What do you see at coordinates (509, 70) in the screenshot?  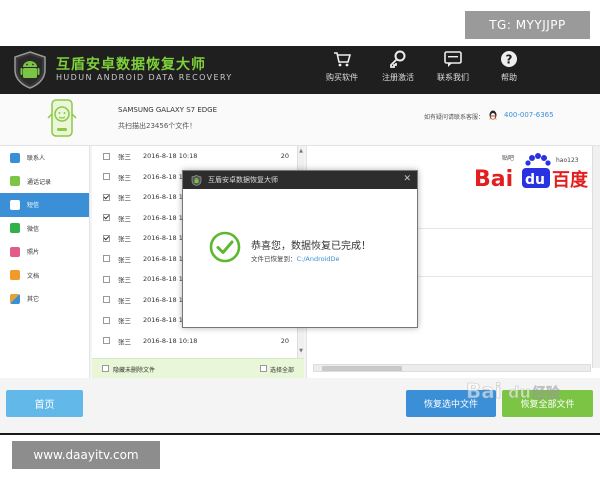 I see `help-button: ? 帮助` at bounding box center [509, 70].